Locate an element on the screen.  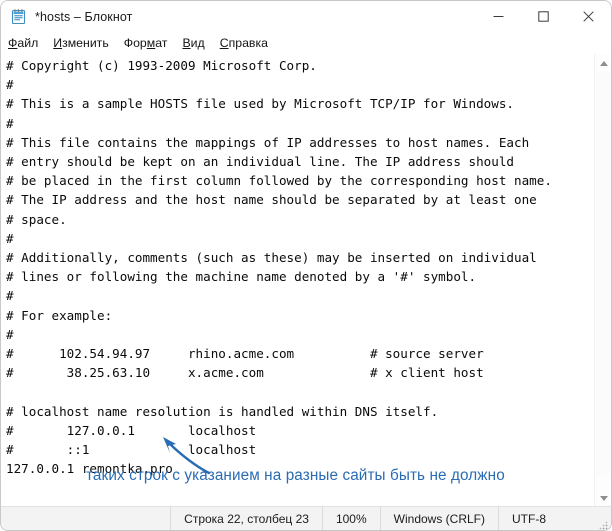
scrollbar-track is located at coordinates (603, 281).